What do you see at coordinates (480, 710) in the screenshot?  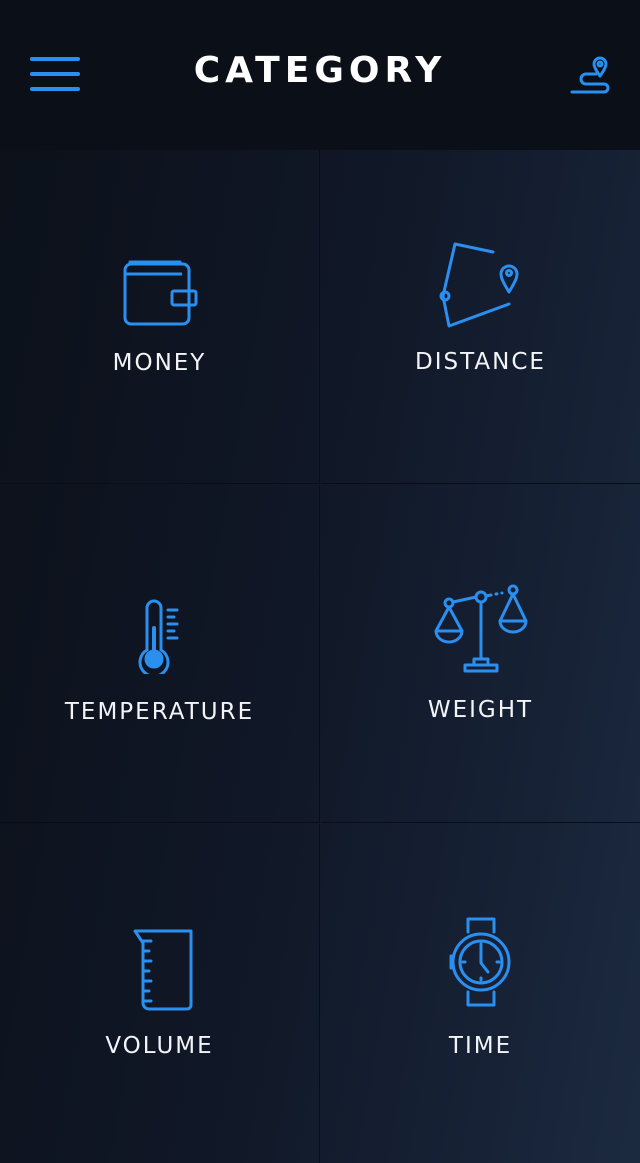 I see `category-label: WEIGHT` at bounding box center [480, 710].